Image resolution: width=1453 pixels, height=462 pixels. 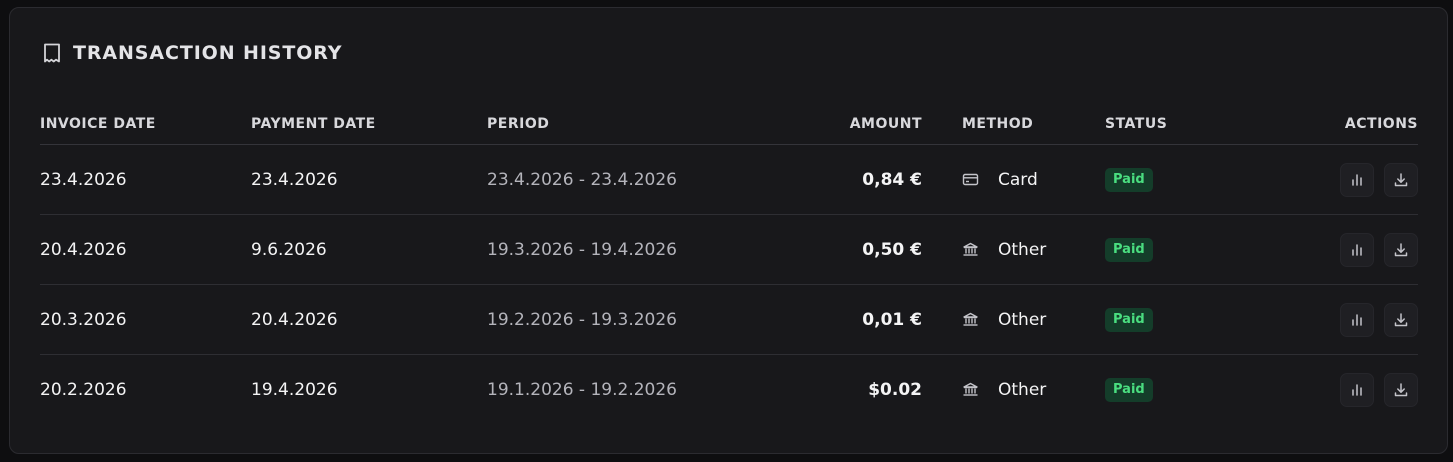 What do you see at coordinates (83, 249) in the screenshot?
I see `invoice-date-cell: 20.4.2026` at bounding box center [83, 249].